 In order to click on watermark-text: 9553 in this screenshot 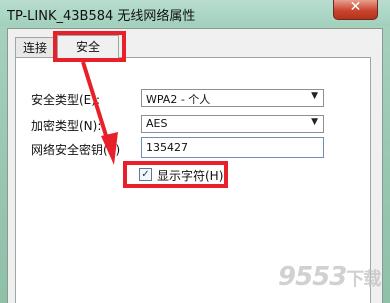, I will do `click(312, 277)`.